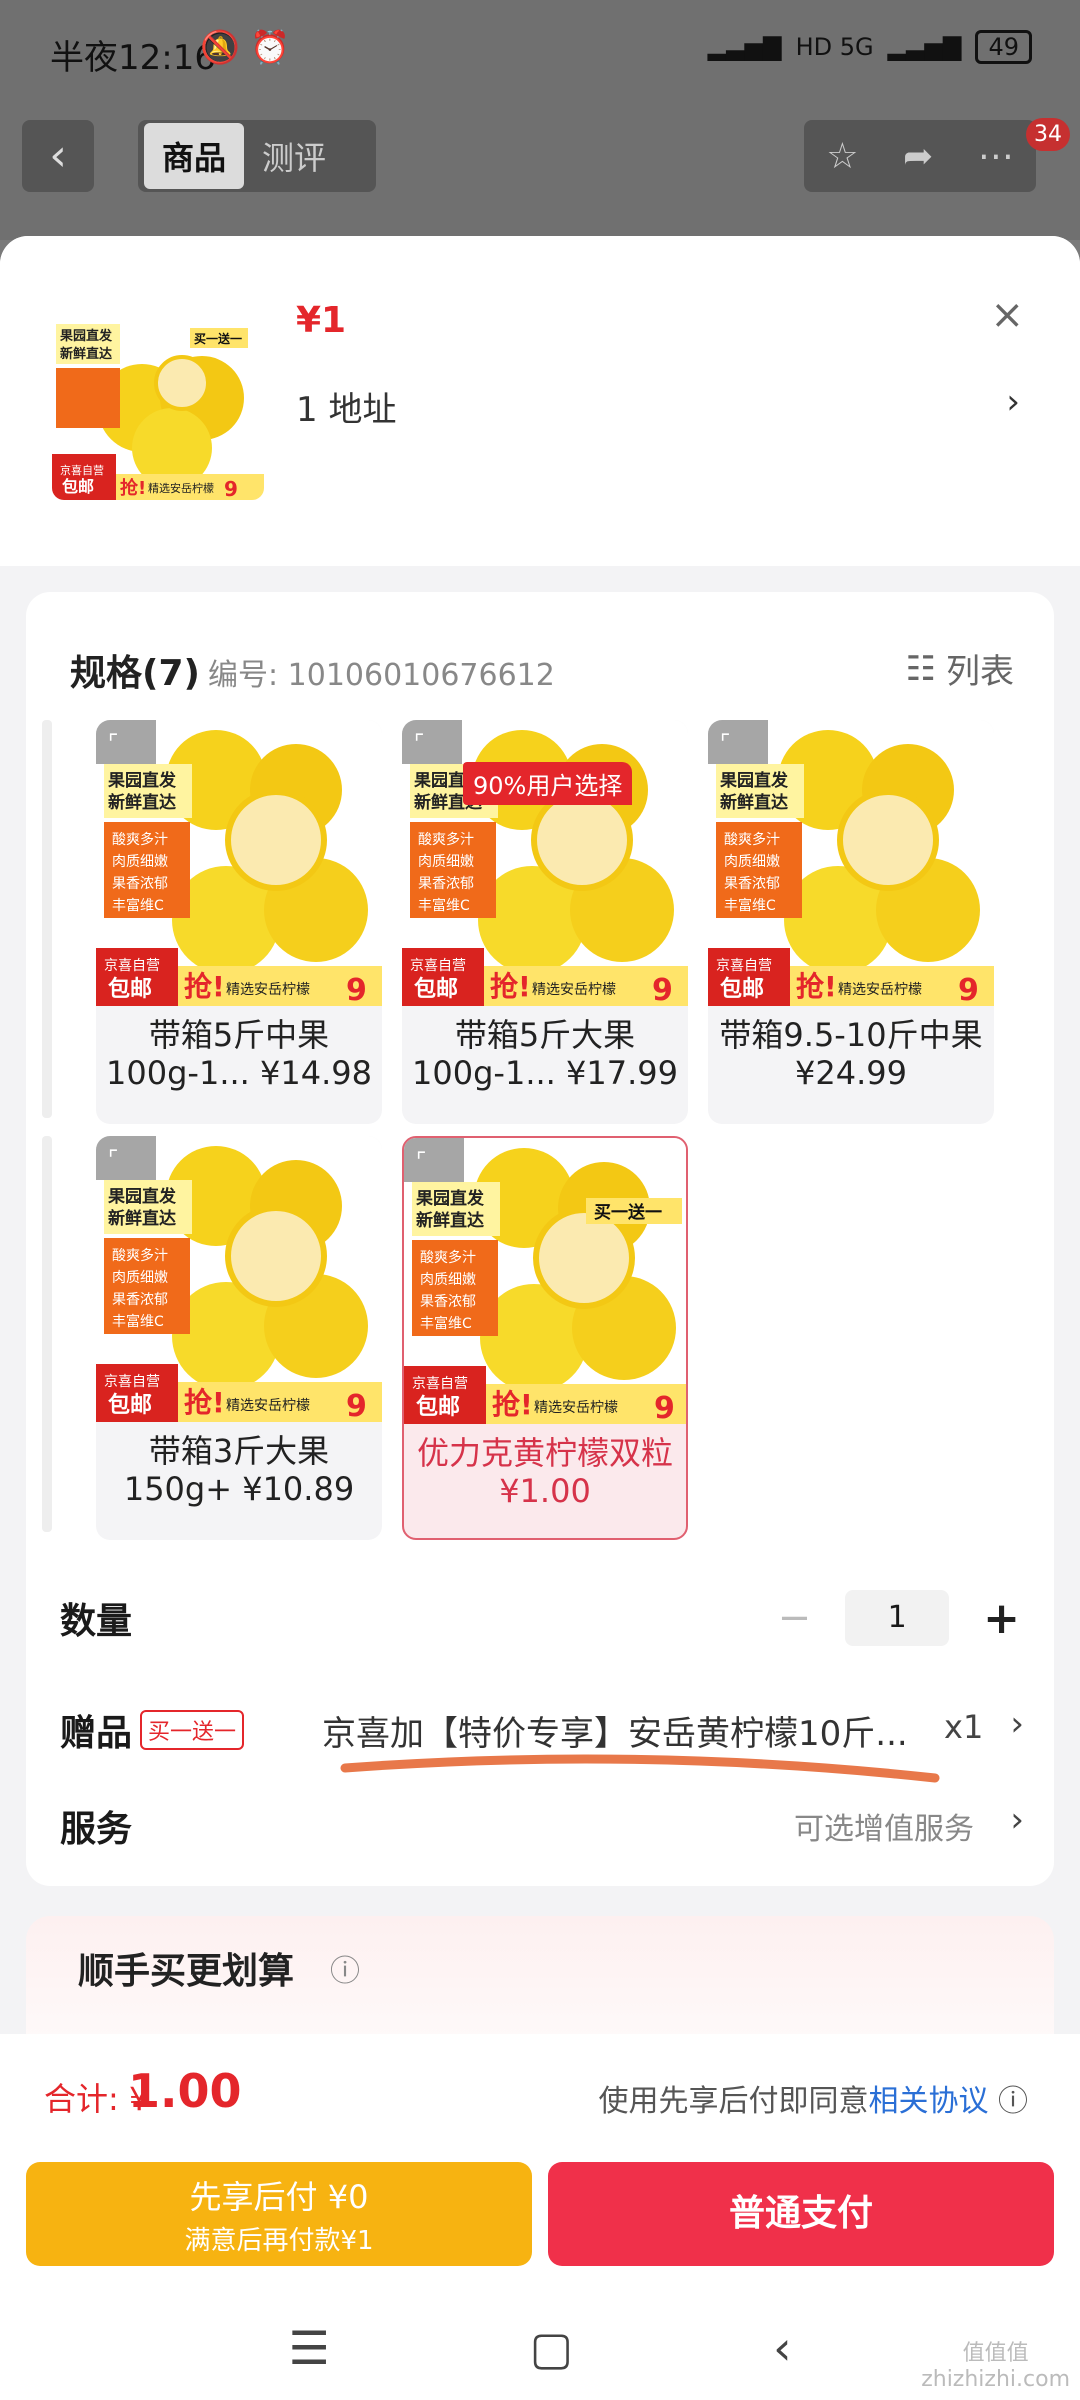  I want to click on tool-group: ☆ ➦ ⋯, so click(920, 156).